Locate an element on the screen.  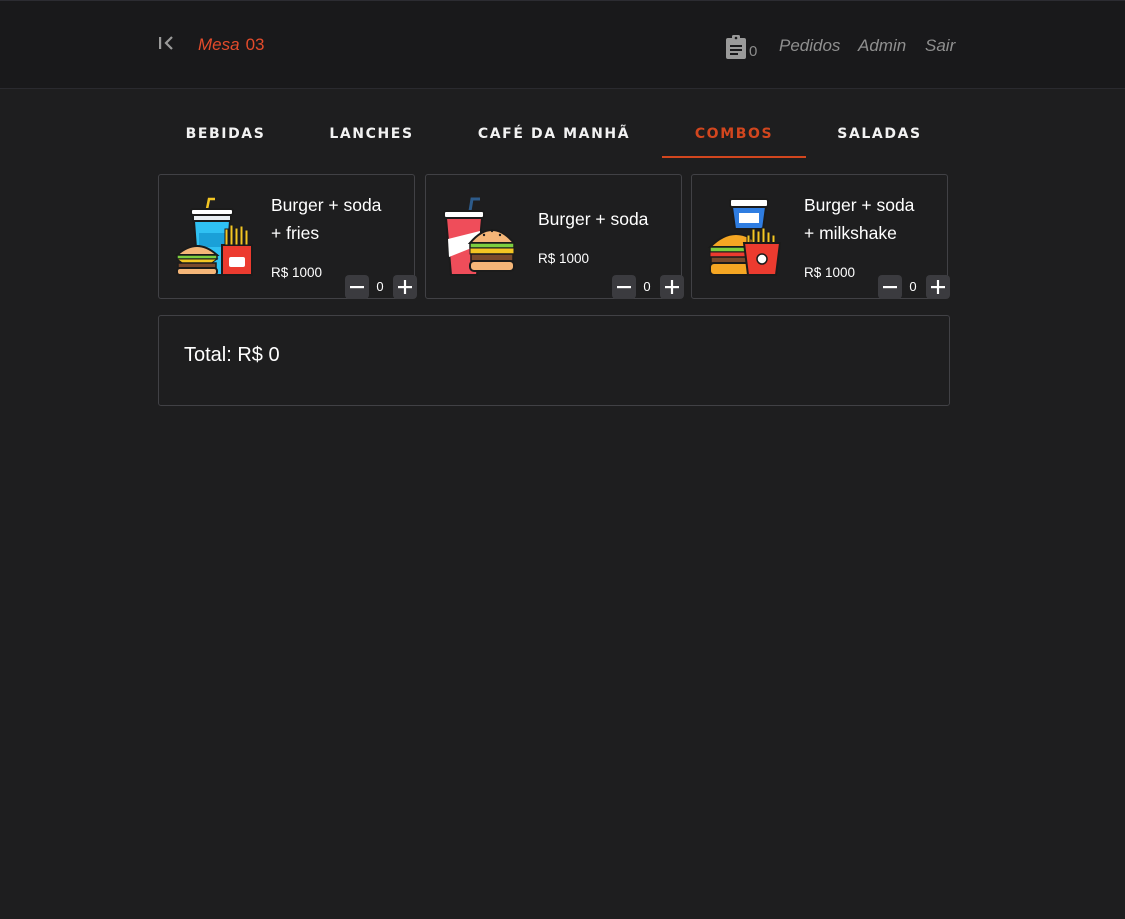
clipboard-icon is located at coordinates (736, 47).